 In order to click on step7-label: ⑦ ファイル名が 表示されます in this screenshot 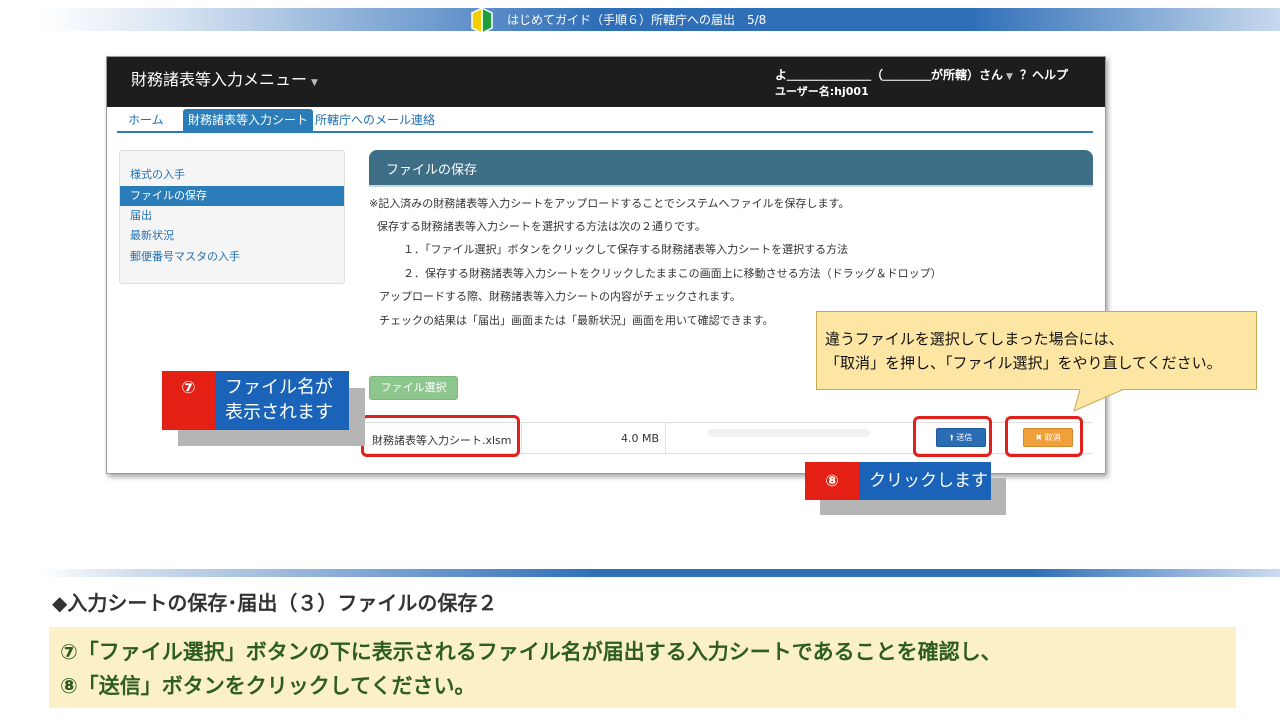, I will do `click(255, 400)`.